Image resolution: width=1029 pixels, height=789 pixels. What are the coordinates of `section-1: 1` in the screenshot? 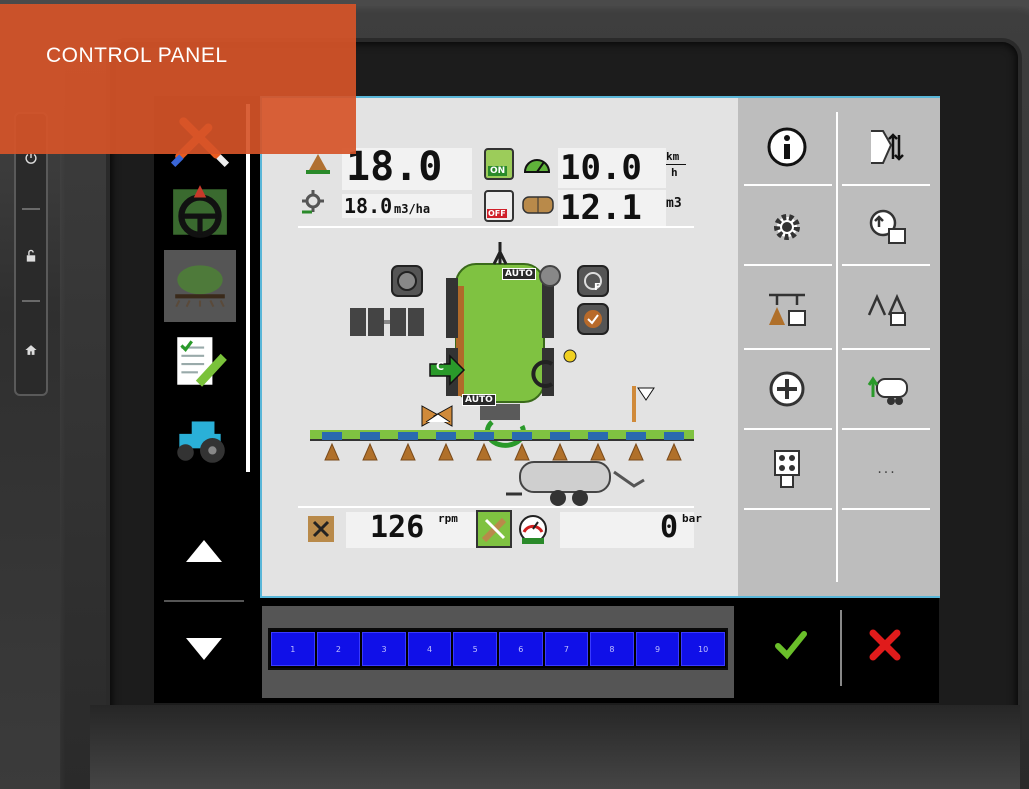 It's located at (293, 649).